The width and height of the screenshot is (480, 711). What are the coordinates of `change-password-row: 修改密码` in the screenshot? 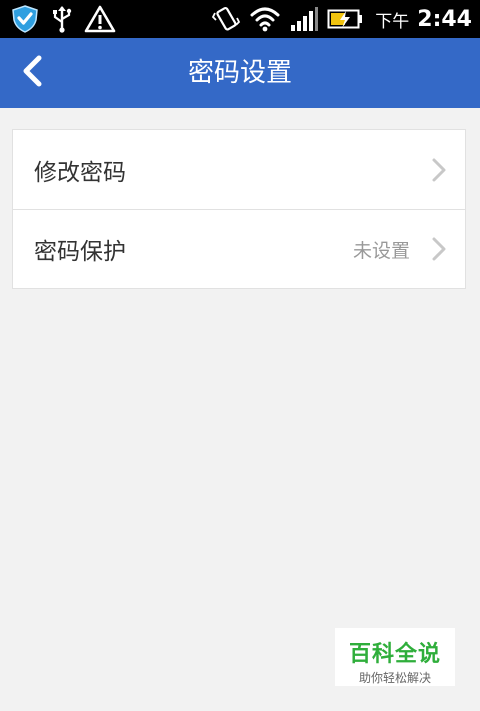 It's located at (239, 170).